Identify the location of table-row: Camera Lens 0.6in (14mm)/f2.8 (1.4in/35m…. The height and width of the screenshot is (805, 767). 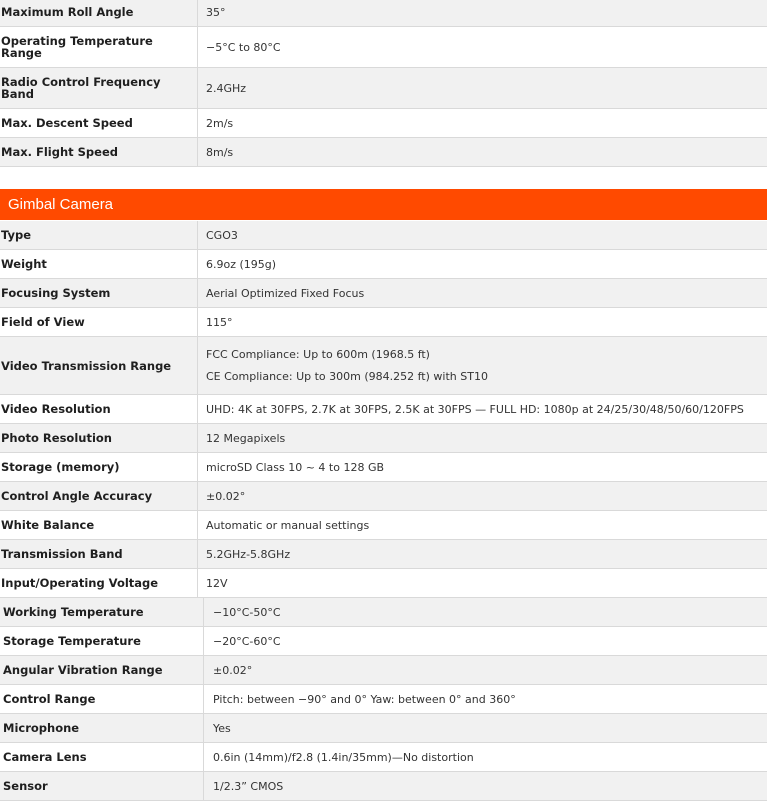
(383, 757).